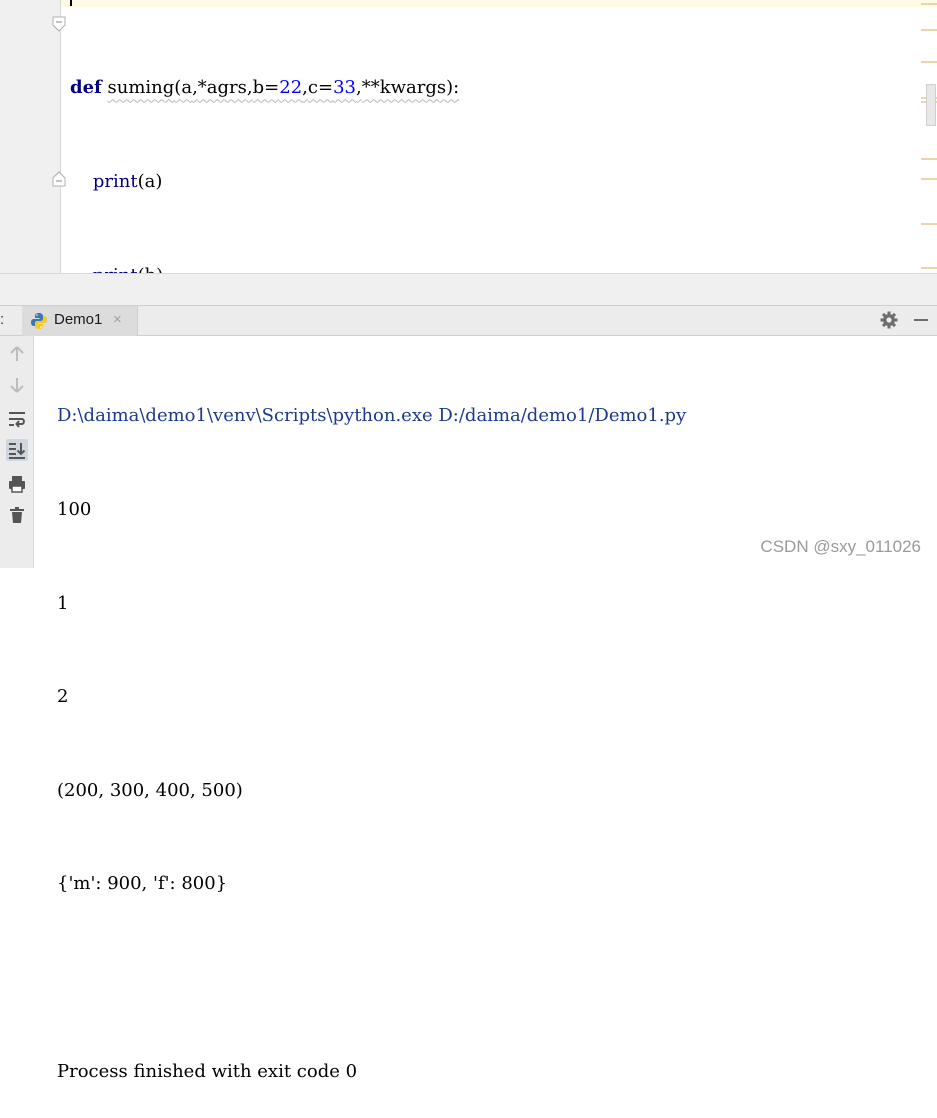 The height and width of the screenshot is (1118, 937). Describe the element at coordinates (142, 884) in the screenshot. I see `console-output-line: {'m': 900, 'f': 800}` at that location.